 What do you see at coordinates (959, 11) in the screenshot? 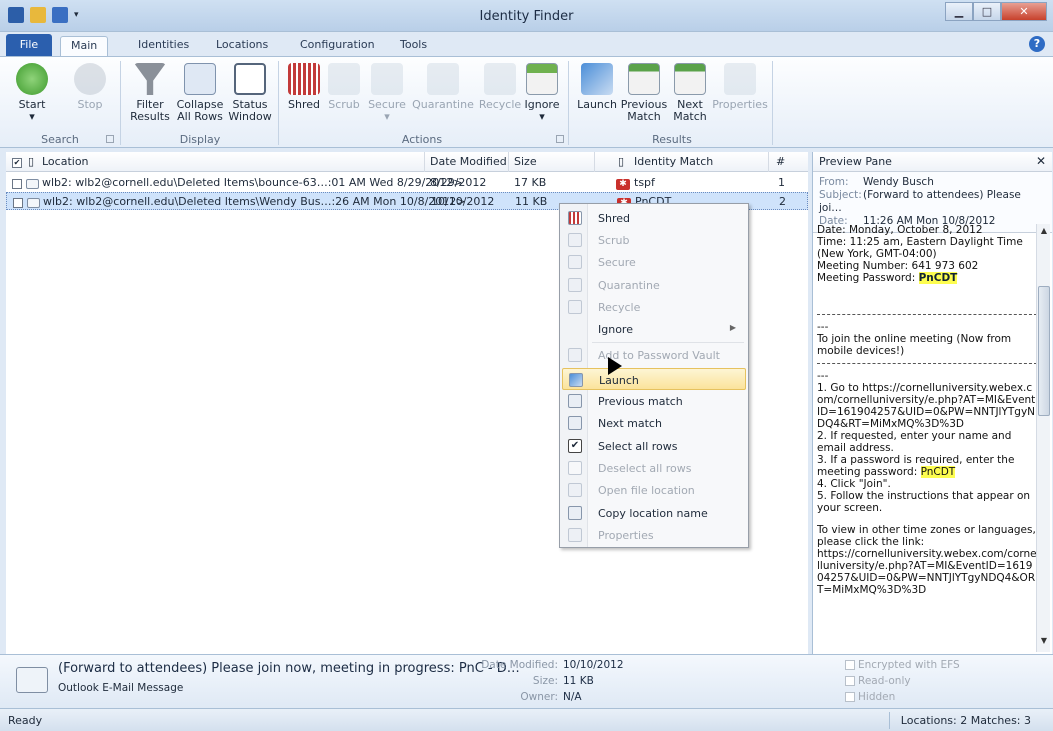
I see `minimize-button: ▁` at bounding box center [959, 11].